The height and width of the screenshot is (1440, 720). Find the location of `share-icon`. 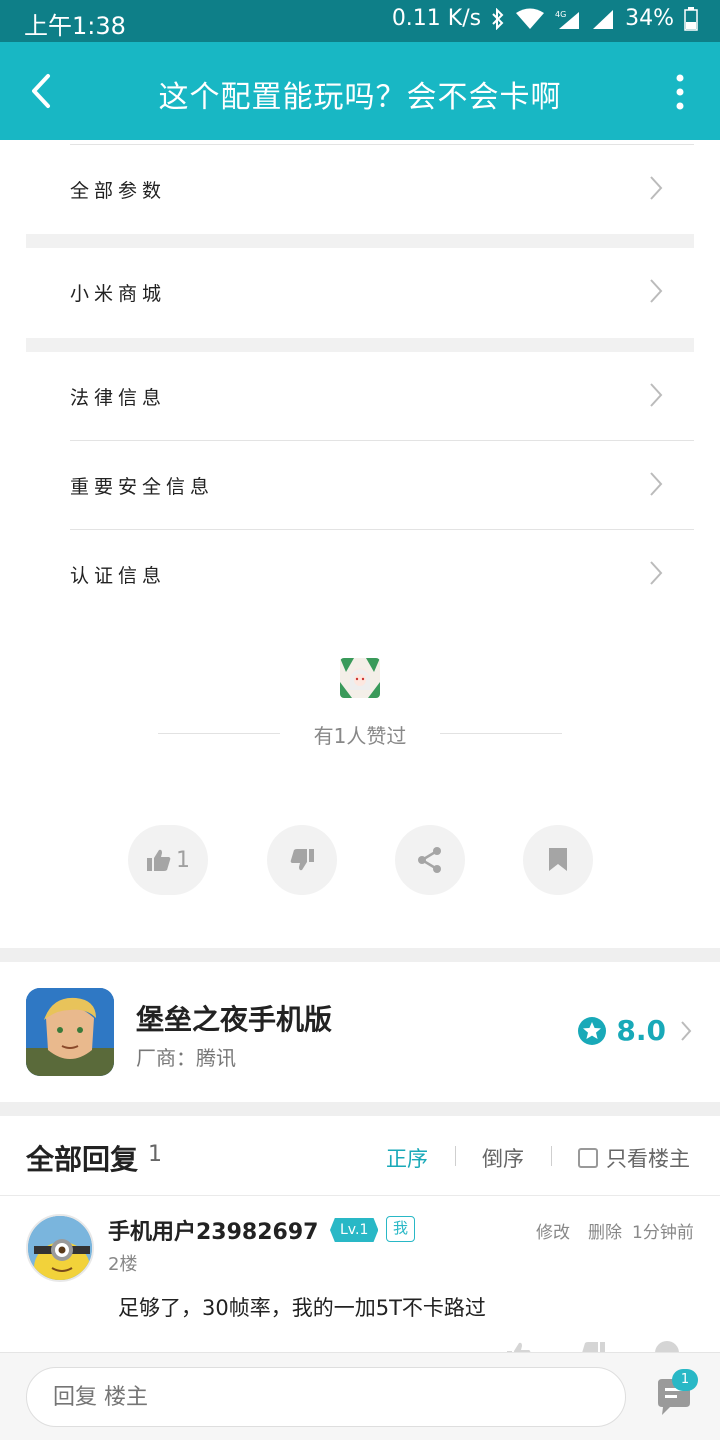

share-icon is located at coordinates (429, 860).